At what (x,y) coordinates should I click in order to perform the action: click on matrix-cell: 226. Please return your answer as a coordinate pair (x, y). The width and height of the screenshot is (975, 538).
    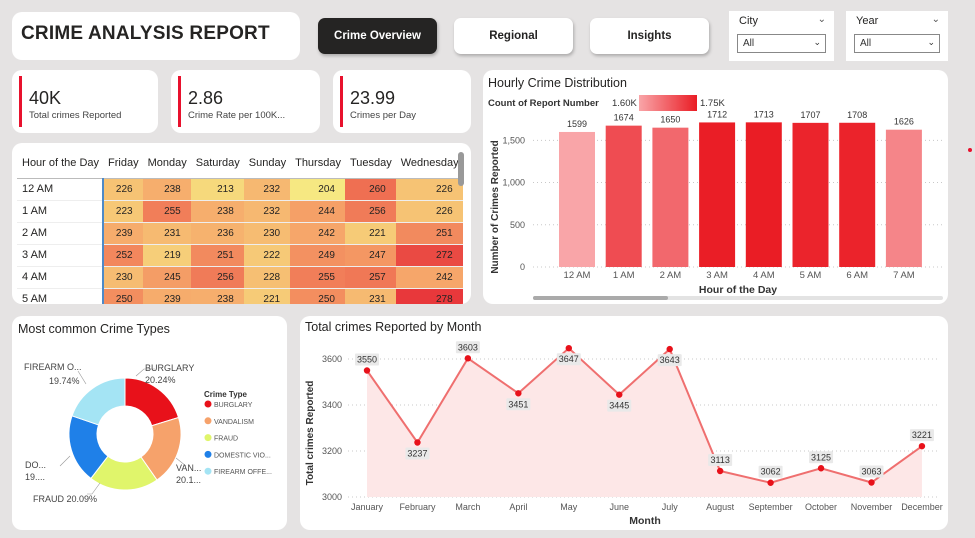
    Looking at the image, I should click on (429, 211).